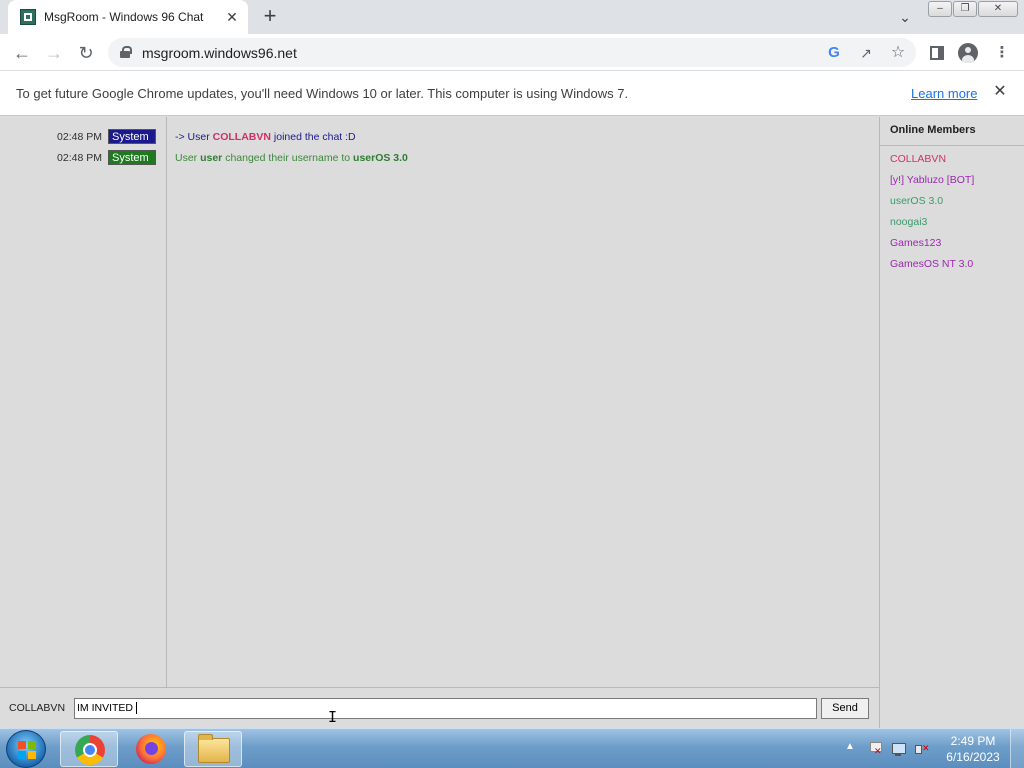 The height and width of the screenshot is (768, 1024). What do you see at coordinates (1000, 92) in the screenshot?
I see `infobar-close-icon: ✕` at bounding box center [1000, 92].